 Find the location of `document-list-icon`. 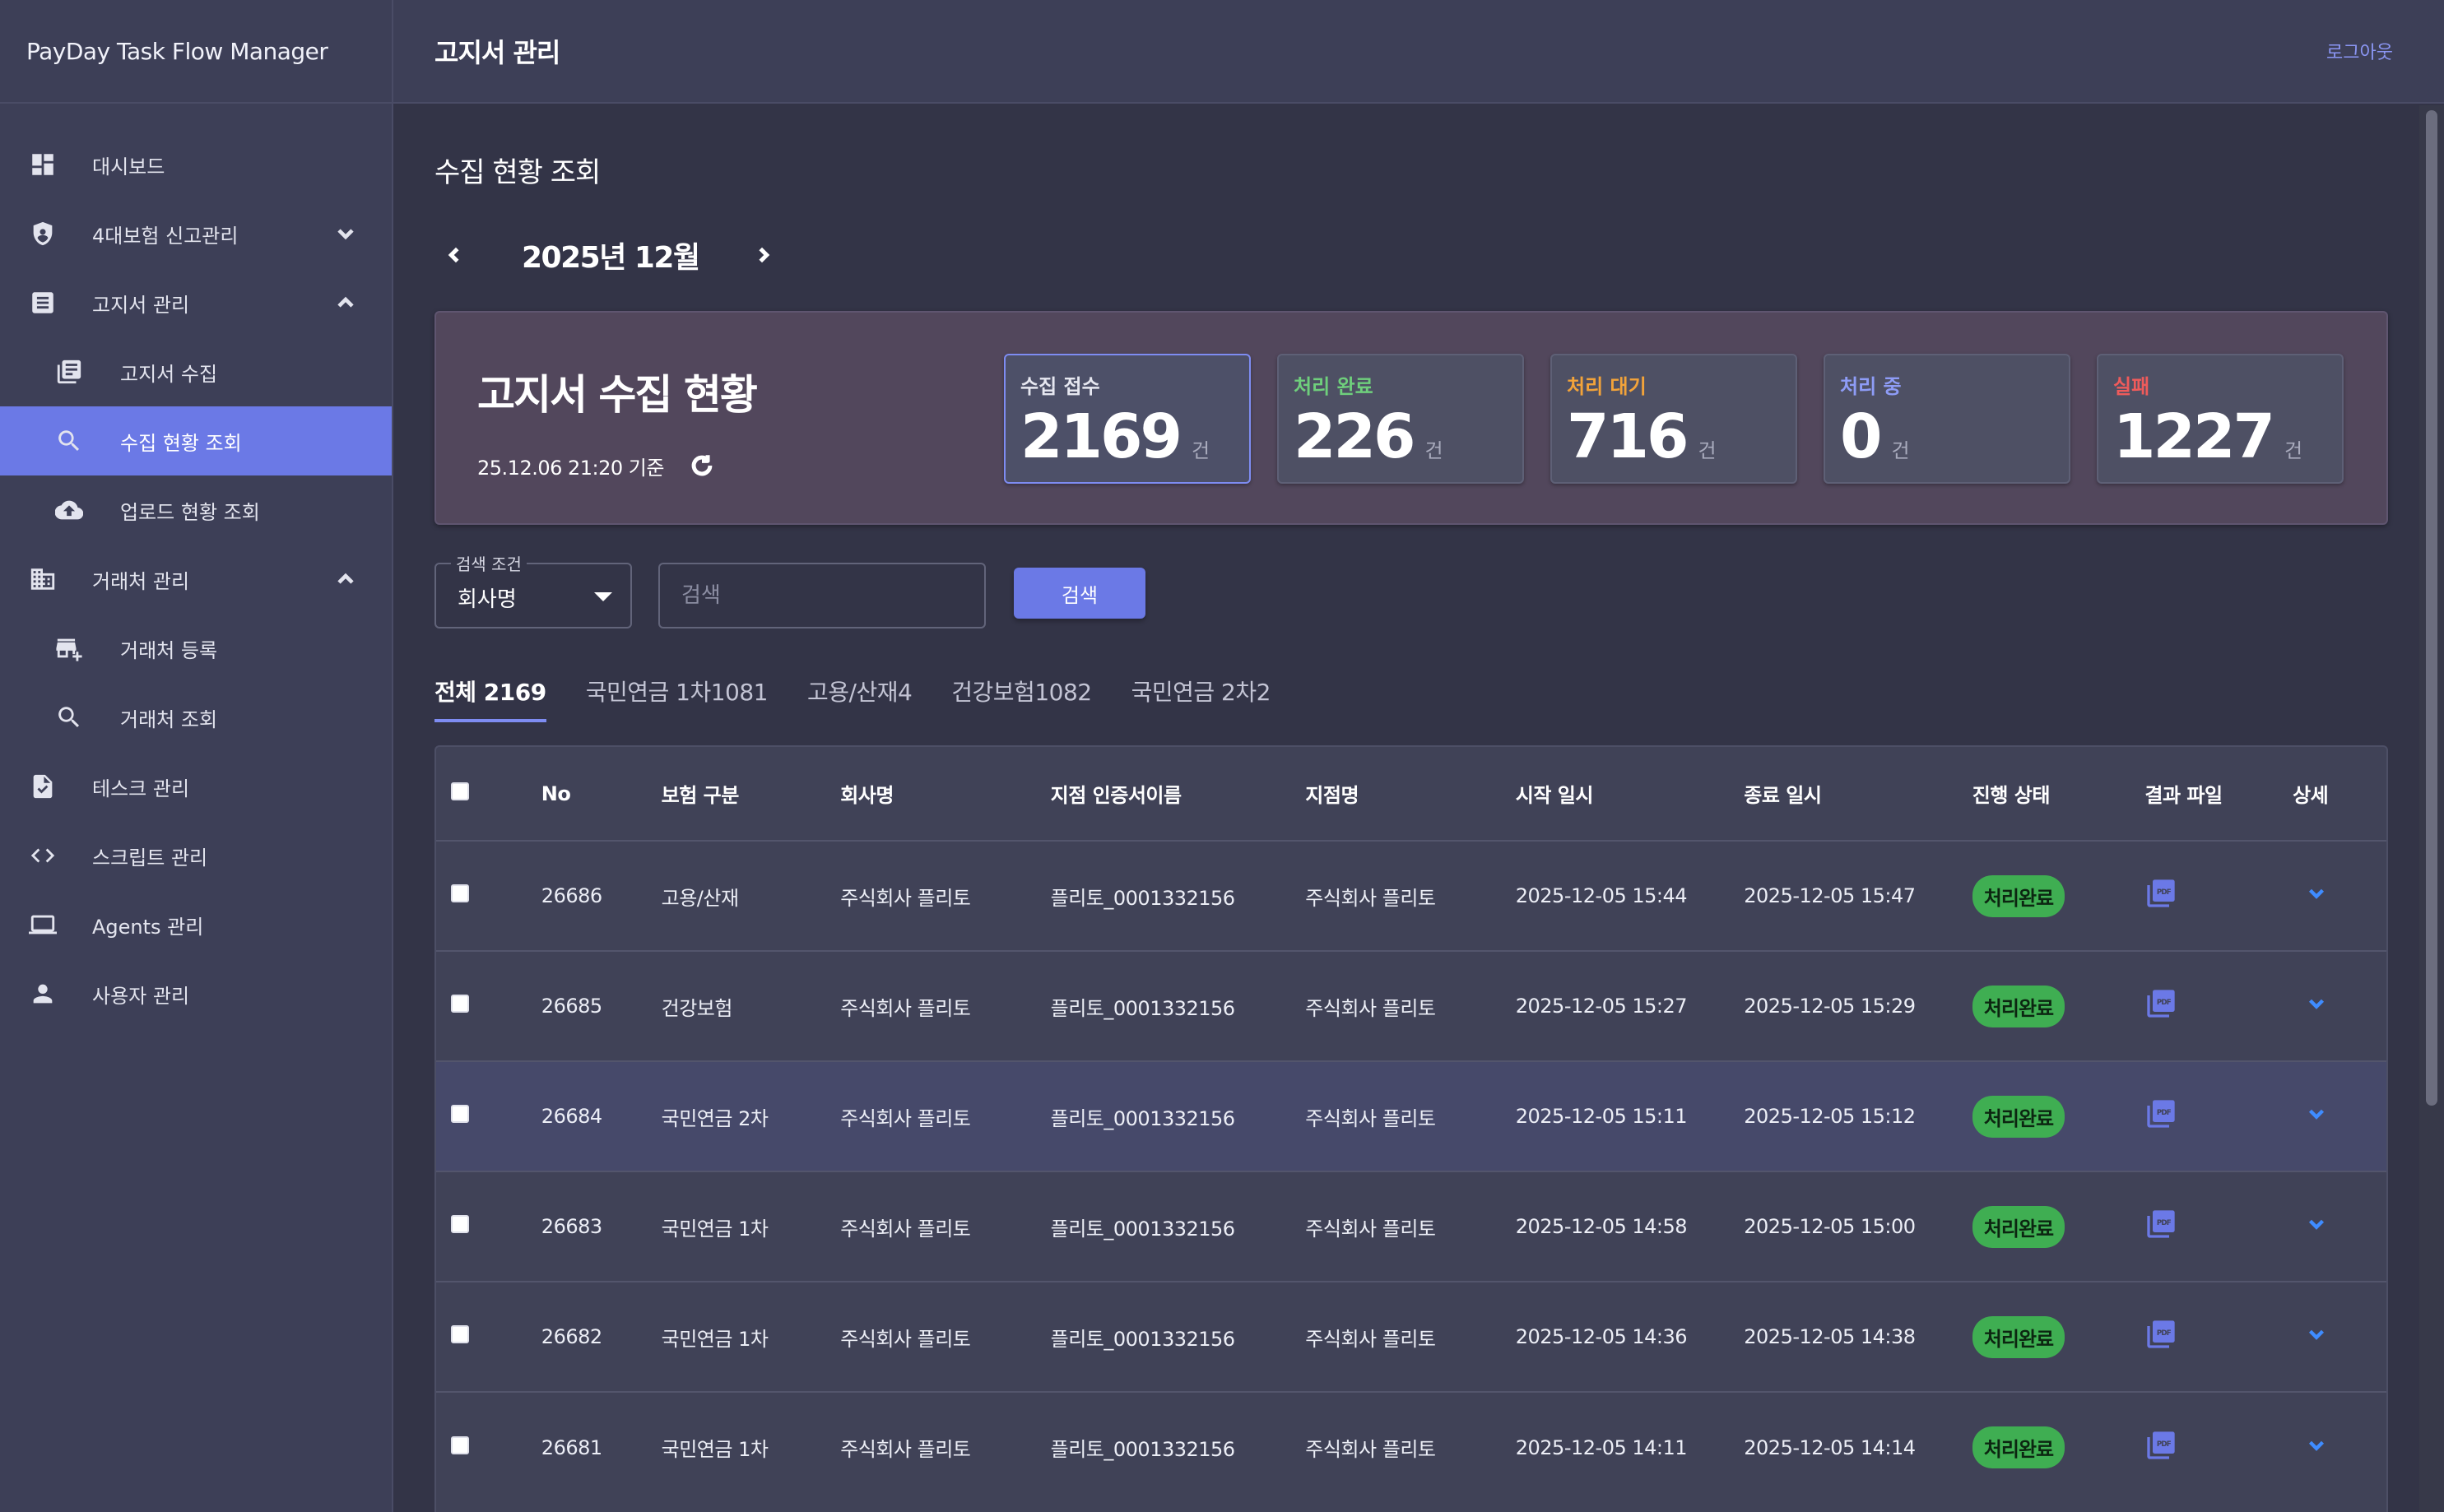

document-list-icon is located at coordinates (42, 302).